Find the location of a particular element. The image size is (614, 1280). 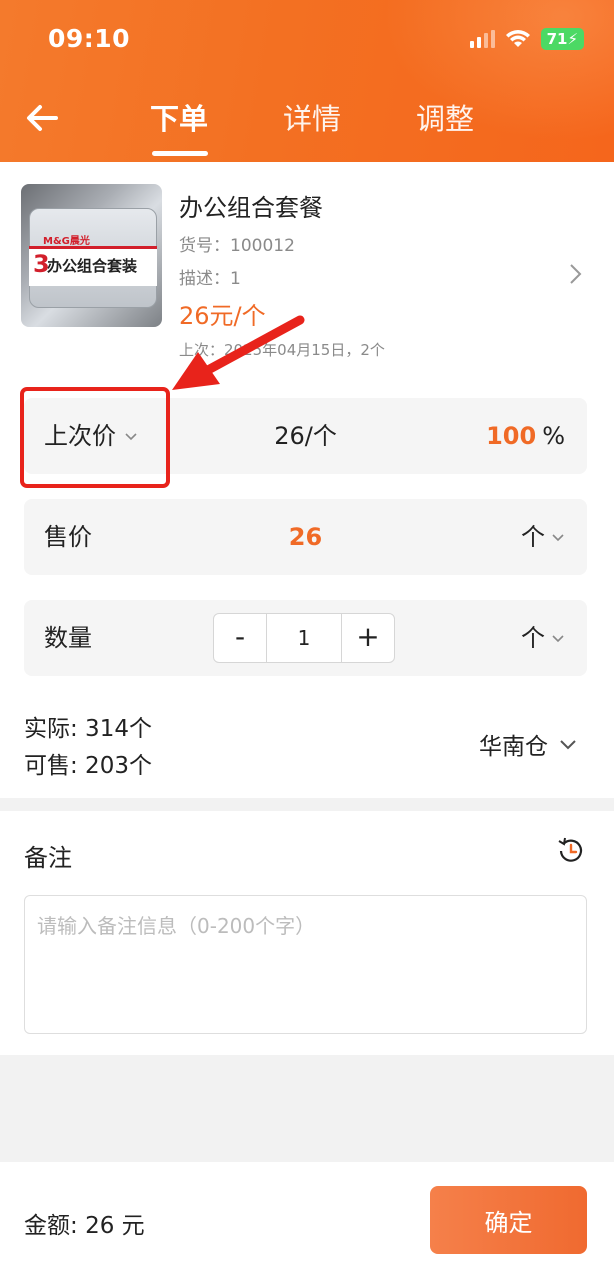

product-can-label: 3 办公组合套装 is located at coordinates (93, 266).